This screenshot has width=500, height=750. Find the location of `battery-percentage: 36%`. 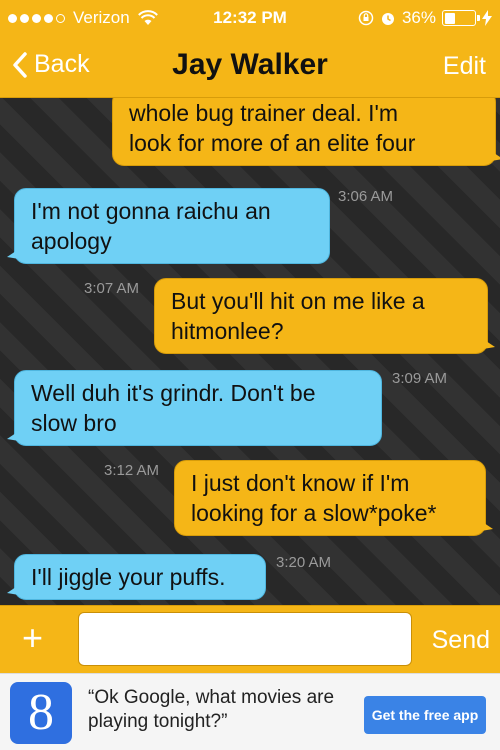

battery-percentage: 36% is located at coordinates (418, 17).